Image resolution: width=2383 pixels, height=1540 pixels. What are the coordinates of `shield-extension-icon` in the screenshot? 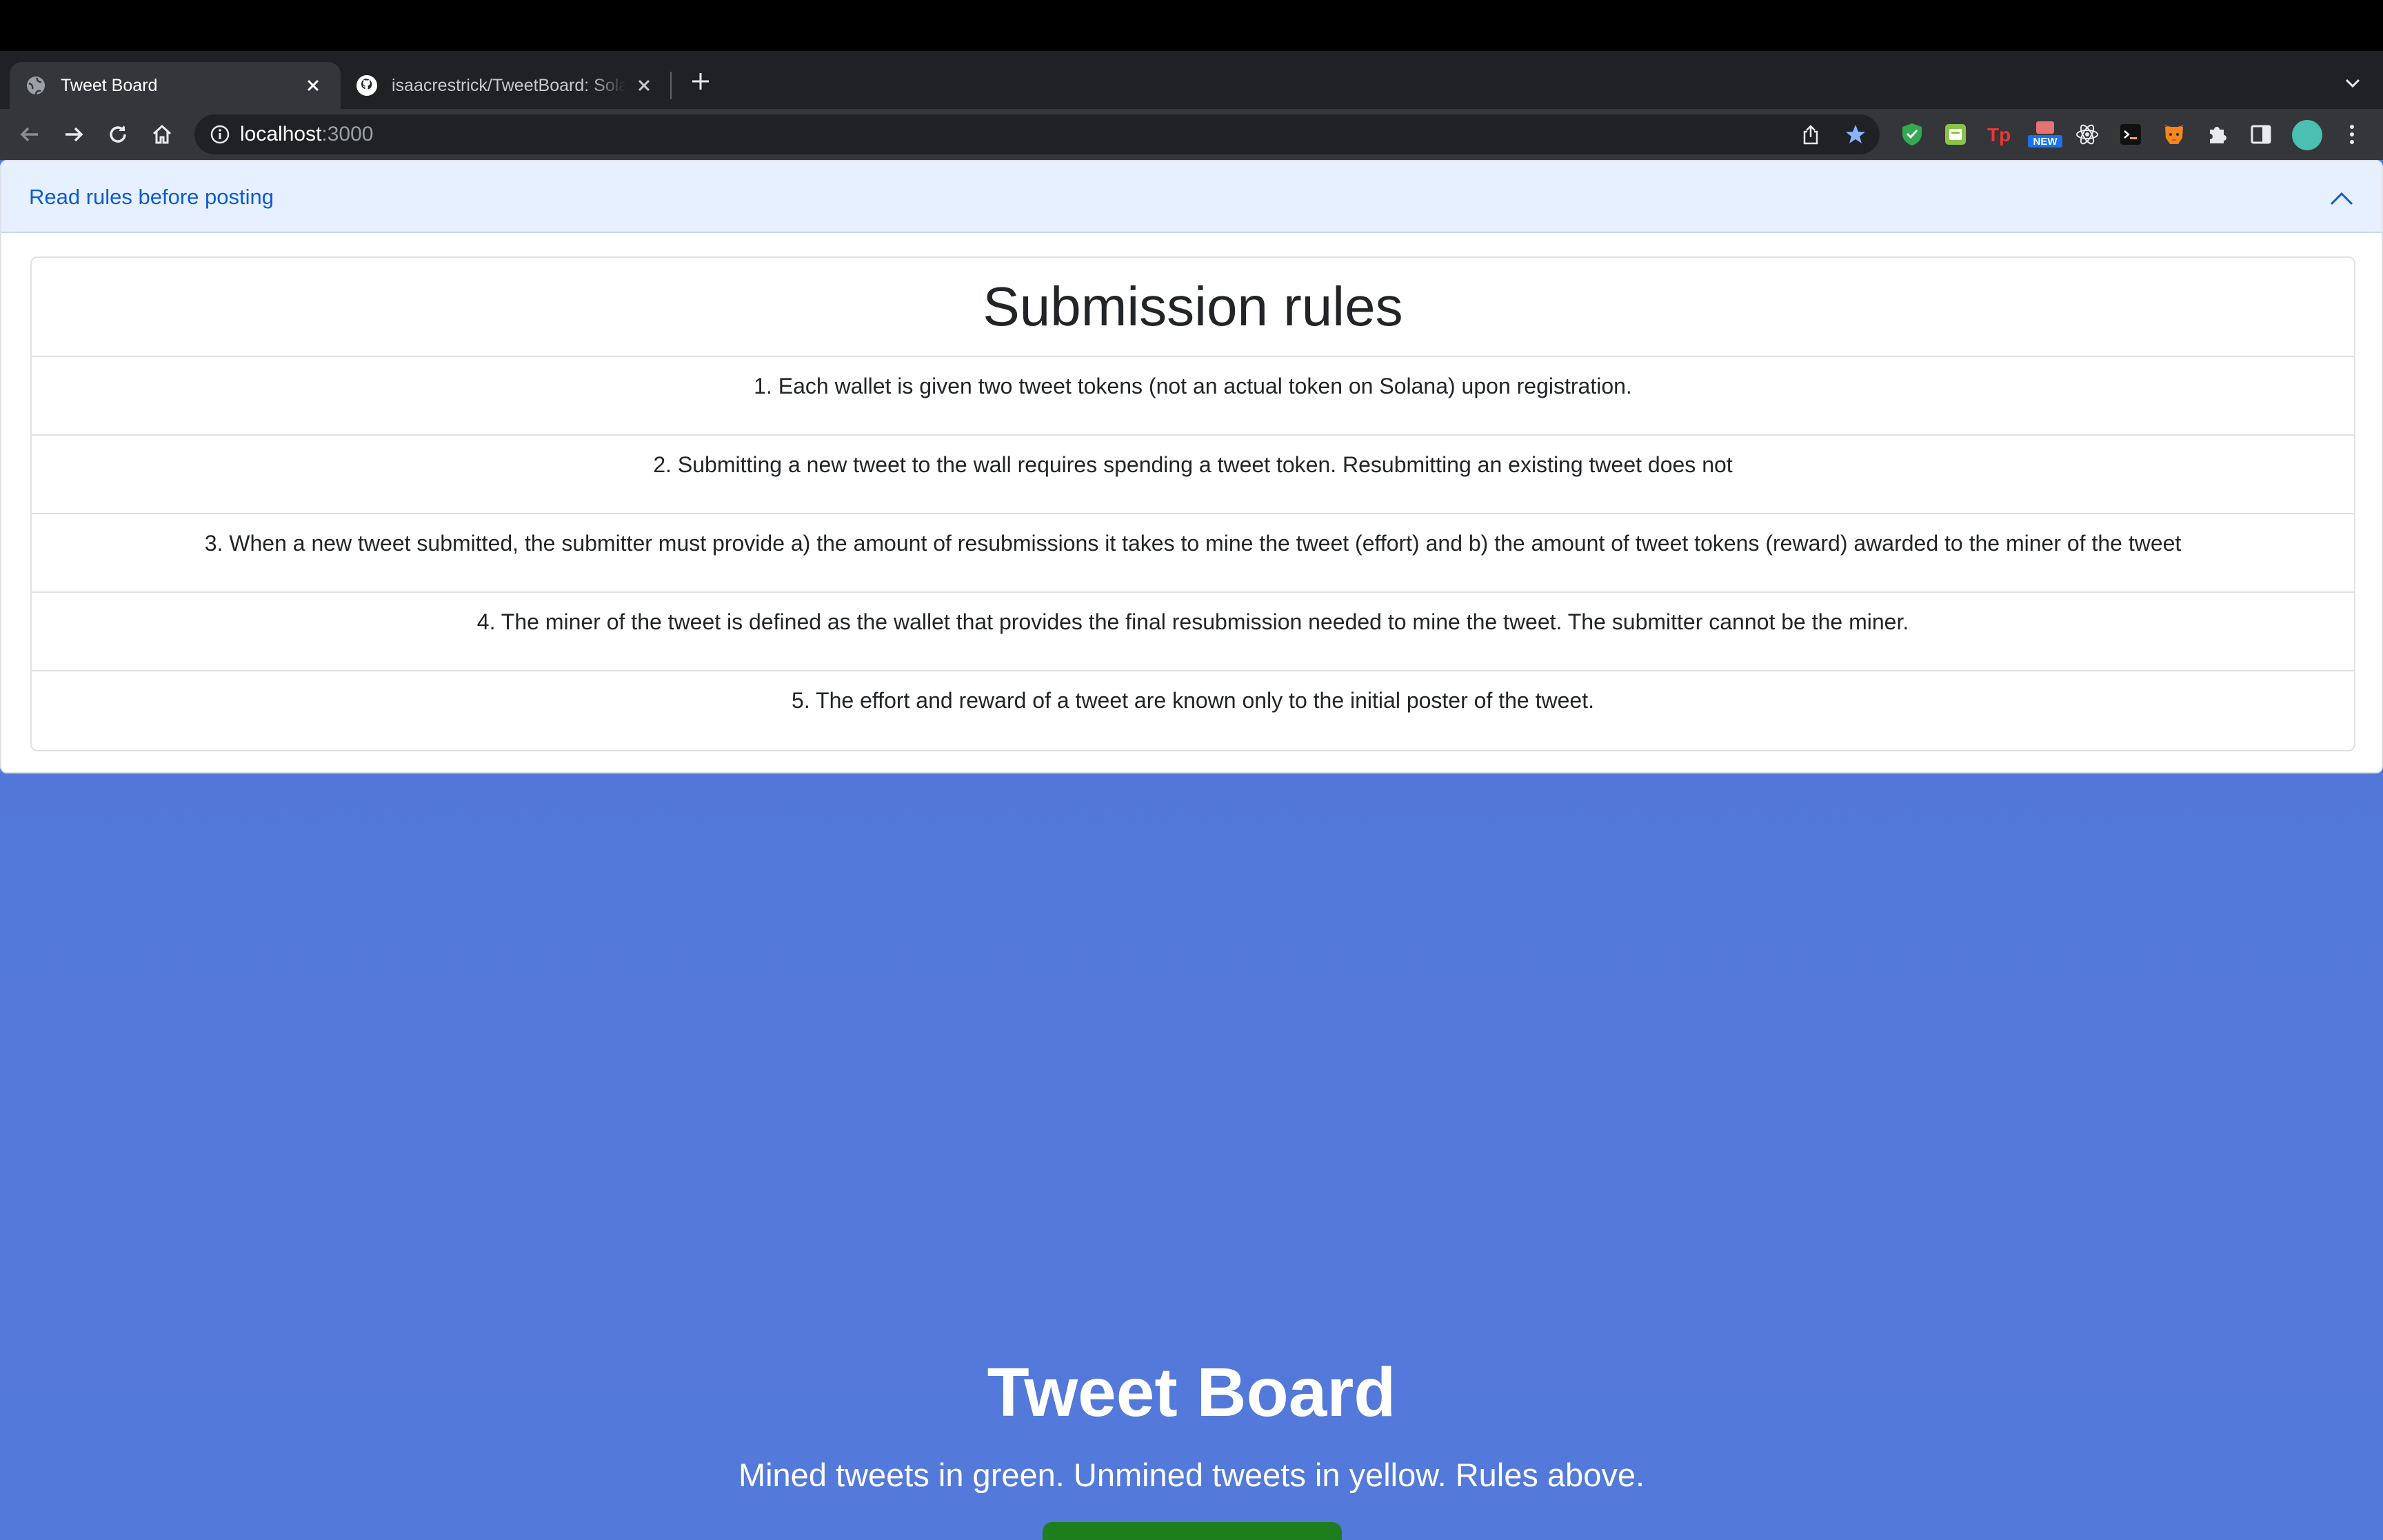 It's located at (1912, 134).